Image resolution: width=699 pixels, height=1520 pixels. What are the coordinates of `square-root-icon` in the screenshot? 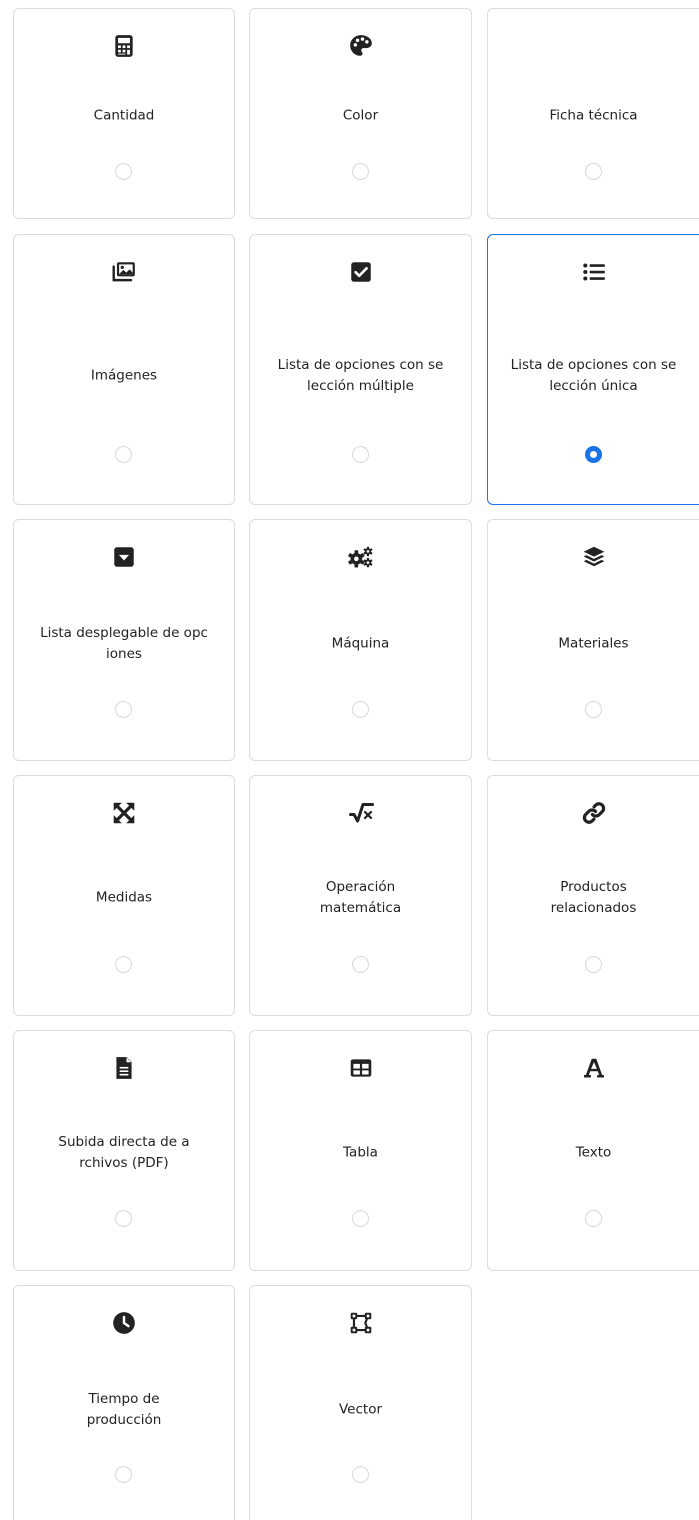 It's located at (361, 813).